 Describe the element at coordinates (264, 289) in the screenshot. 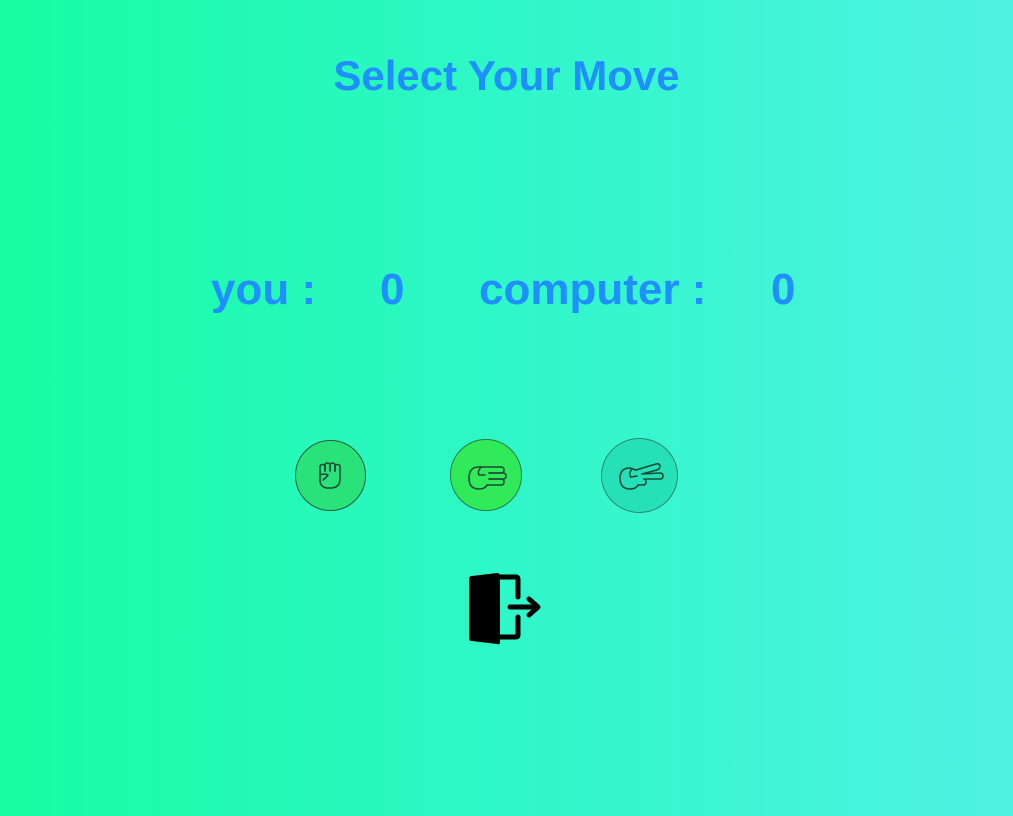

I see `you-score-label: you :` at that location.